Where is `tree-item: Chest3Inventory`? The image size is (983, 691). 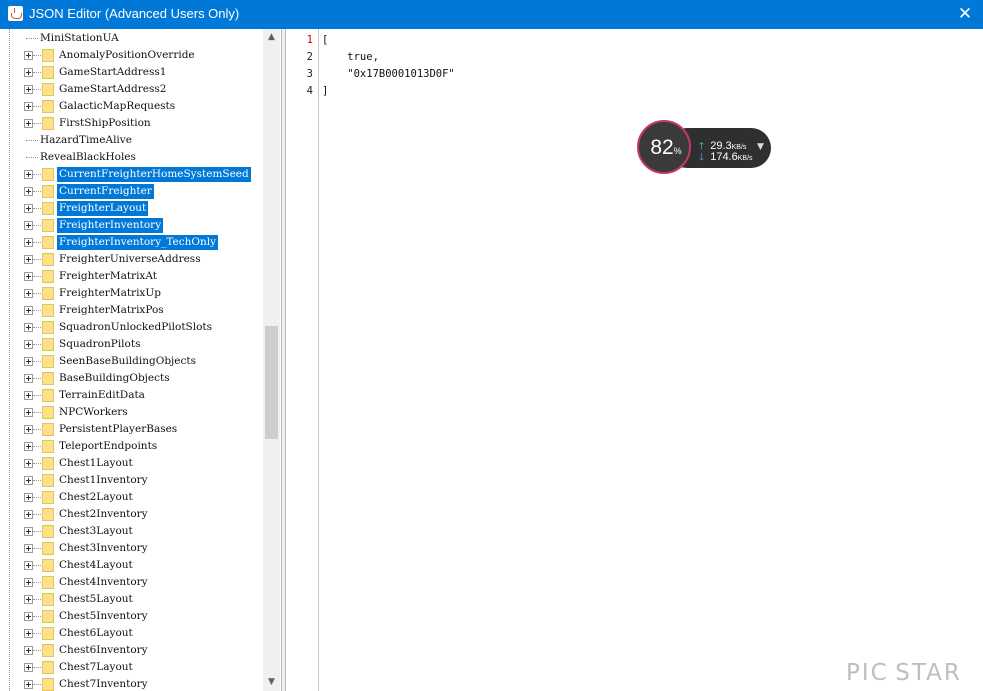 tree-item: Chest3Inventory is located at coordinates (132, 548).